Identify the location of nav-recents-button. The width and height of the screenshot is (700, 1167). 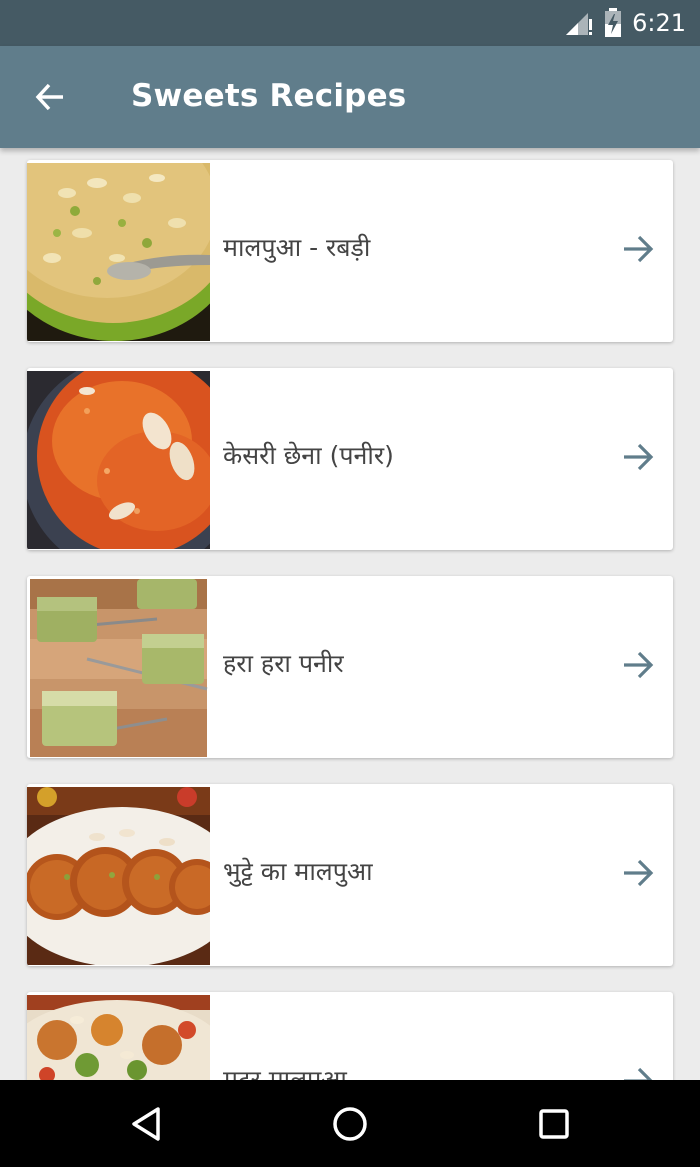
(554, 1124).